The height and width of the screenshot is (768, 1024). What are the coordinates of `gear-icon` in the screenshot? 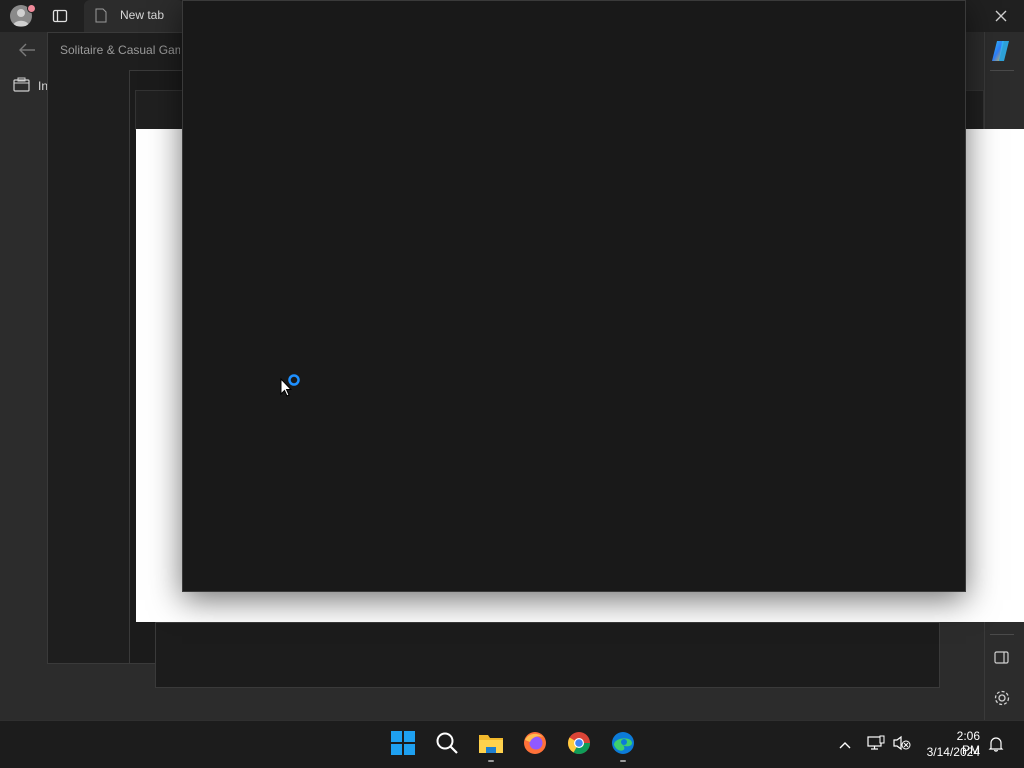 It's located at (1002, 698).